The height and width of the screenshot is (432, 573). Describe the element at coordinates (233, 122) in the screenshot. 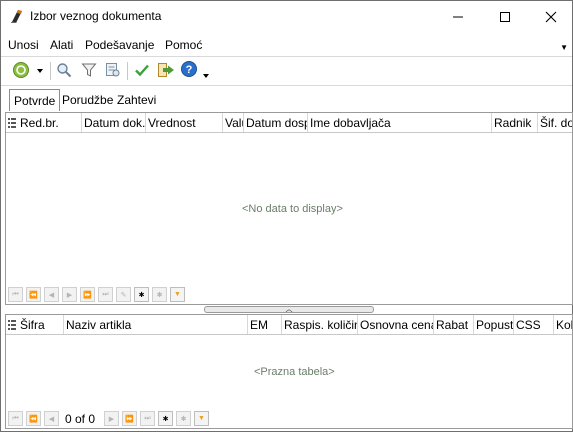

I see `column-header: Valu` at that location.